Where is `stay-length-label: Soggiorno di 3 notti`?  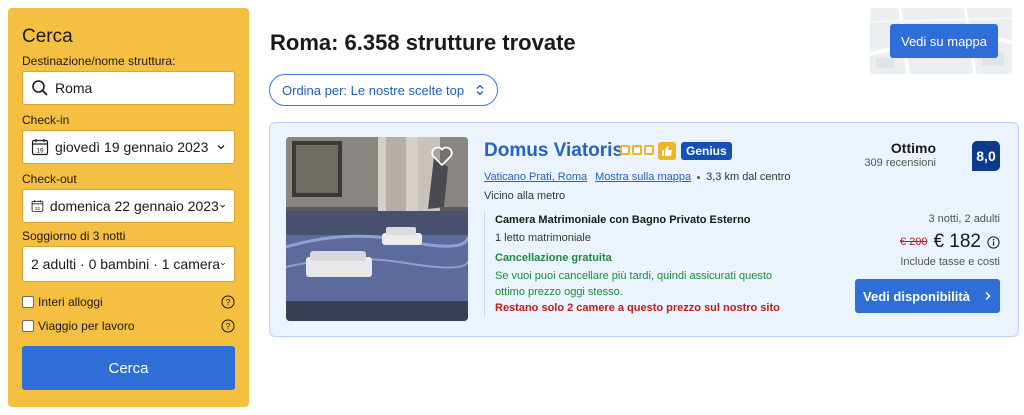
stay-length-label: Soggiorno di 3 notti is located at coordinates (74, 236).